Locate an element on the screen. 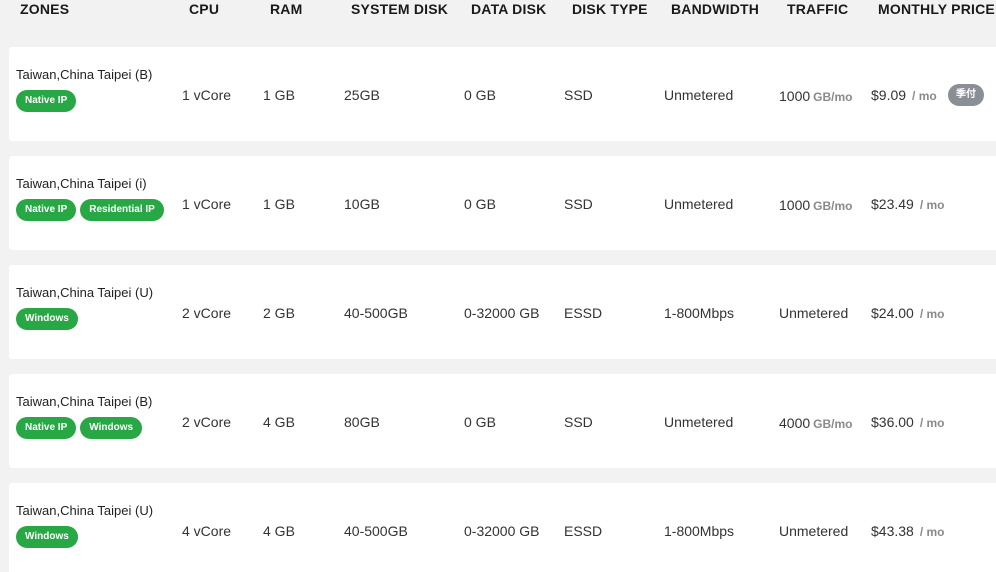 Image resolution: width=996 pixels, height=572 pixels. price-cell: $36.00 / mo is located at coordinates (908, 422).